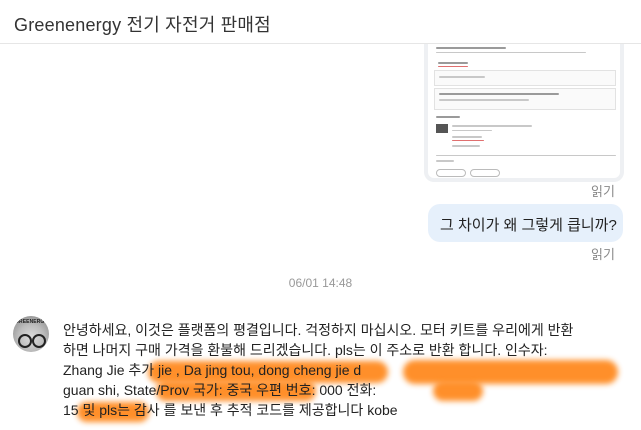 This screenshot has width=641, height=430. I want to click on avatar-logo: GREENERGY, so click(31, 322).